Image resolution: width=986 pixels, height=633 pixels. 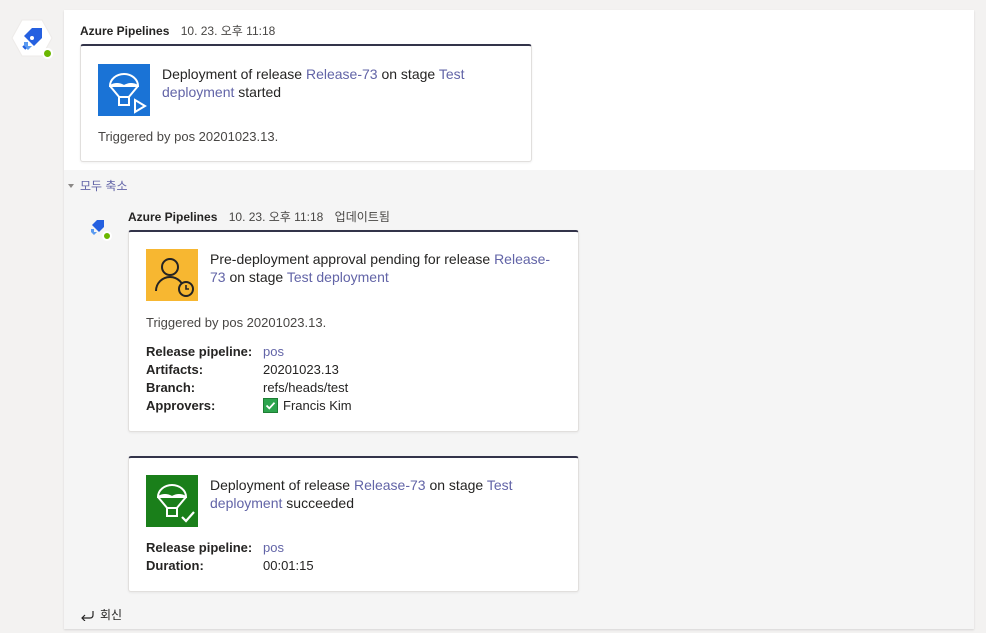 What do you see at coordinates (172, 275) in the screenshot?
I see `person-clock-icon` at bounding box center [172, 275].